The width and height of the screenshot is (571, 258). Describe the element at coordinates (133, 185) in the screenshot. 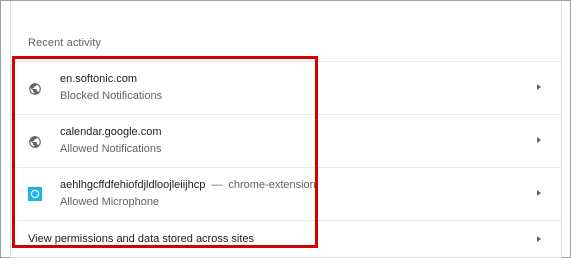

I see `extension-id: aehlhgcffdfehiofdjldloojleiijhcp` at that location.